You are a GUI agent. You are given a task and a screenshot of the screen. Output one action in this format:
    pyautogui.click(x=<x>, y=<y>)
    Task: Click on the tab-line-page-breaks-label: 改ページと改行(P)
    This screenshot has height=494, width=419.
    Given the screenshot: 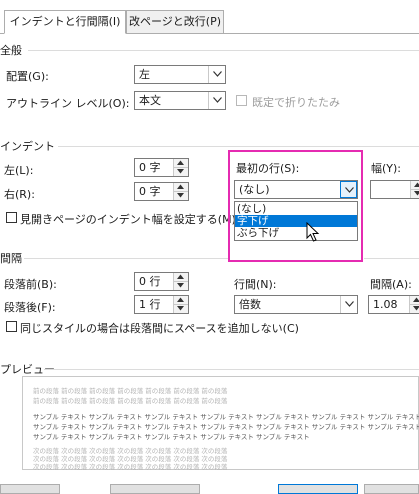 What is the action you would take?
    pyautogui.click(x=175, y=21)
    